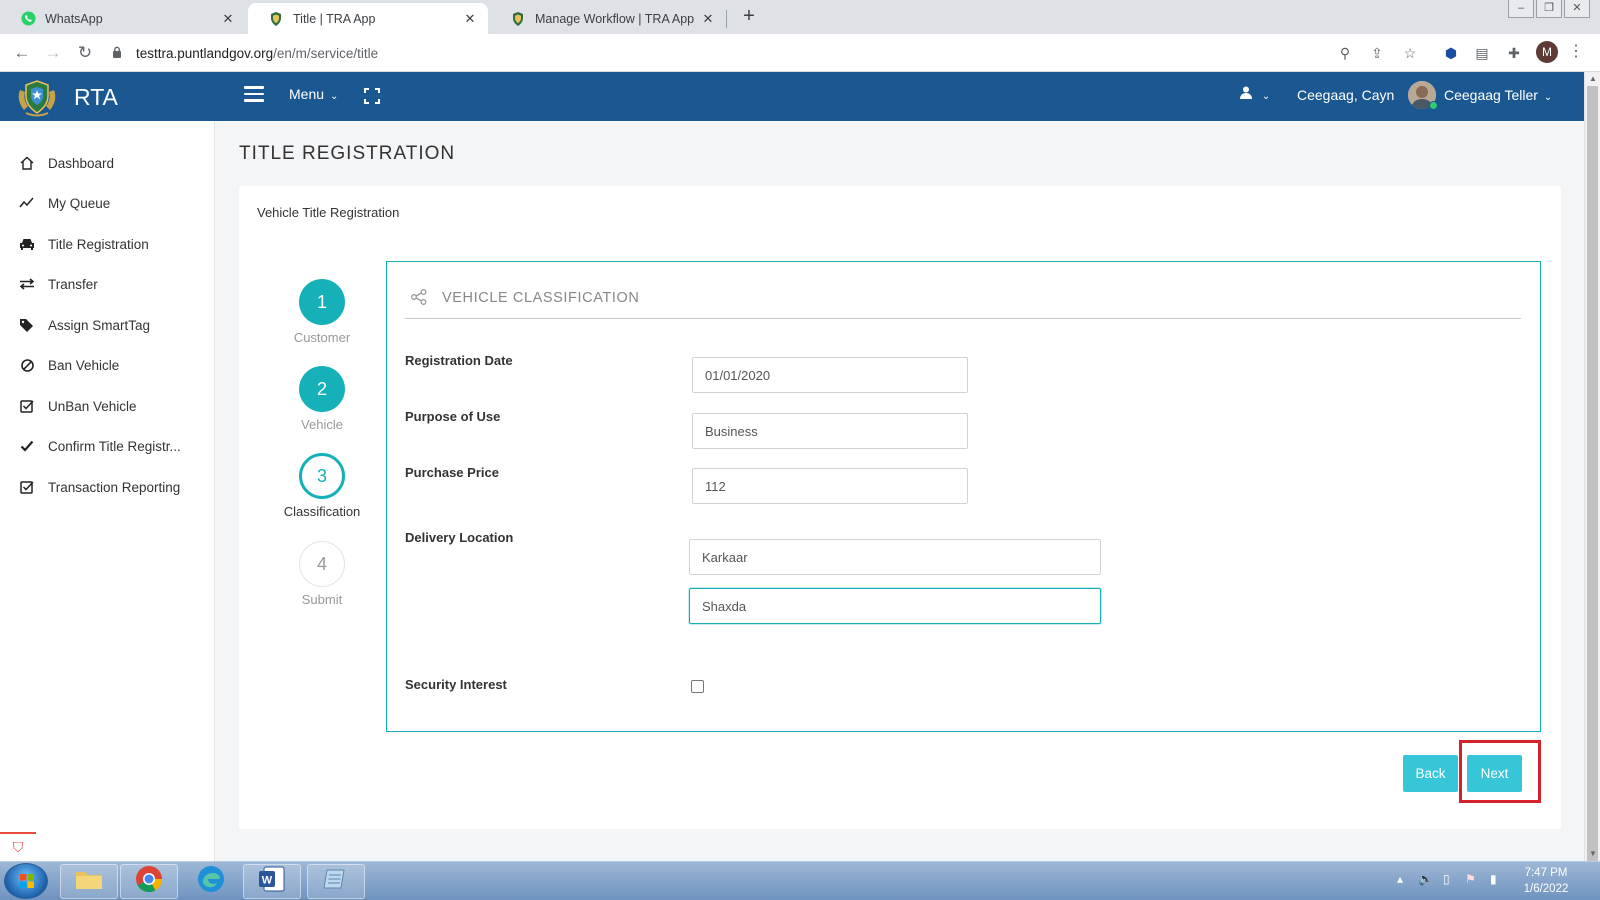  I want to click on taskbar-clock: 7:47 PM 1/6/2022, so click(1546, 881).